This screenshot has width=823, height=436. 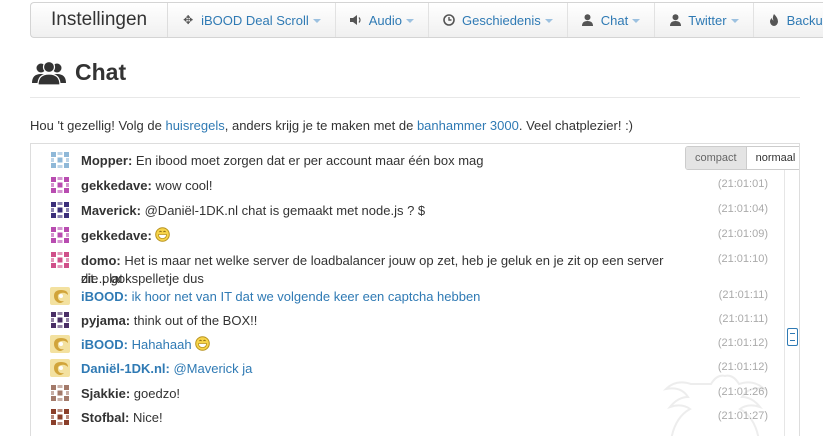 What do you see at coordinates (381, 321) in the screenshot?
I see `message-line: pyjama: think out of the BOX!!` at bounding box center [381, 321].